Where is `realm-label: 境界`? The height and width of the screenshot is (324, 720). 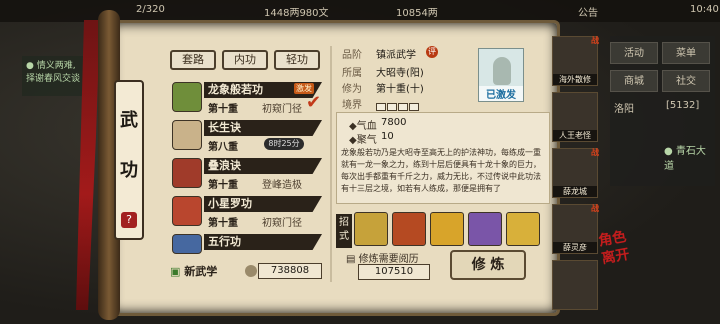 realm-label: 境界 is located at coordinates (352, 105).